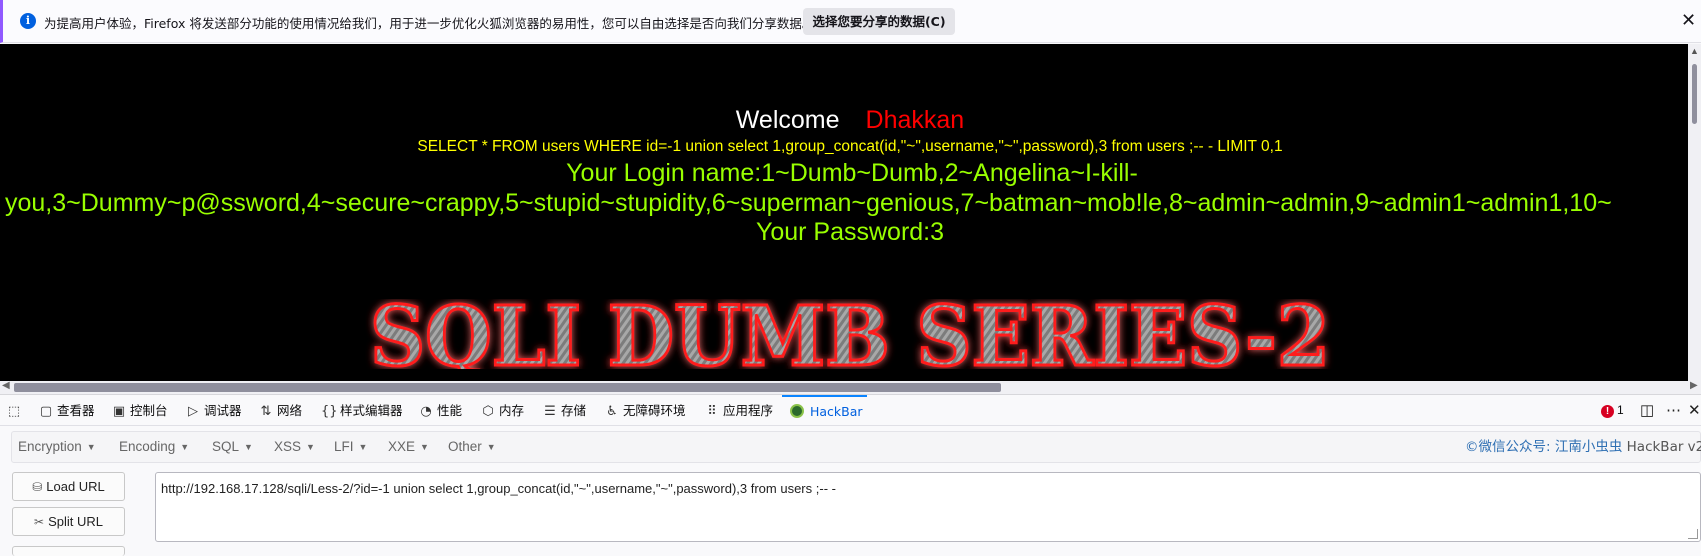 The image size is (1701, 556). Describe the element at coordinates (564, 410) in the screenshot. I see `tab-storage: ☰ 存储` at that location.